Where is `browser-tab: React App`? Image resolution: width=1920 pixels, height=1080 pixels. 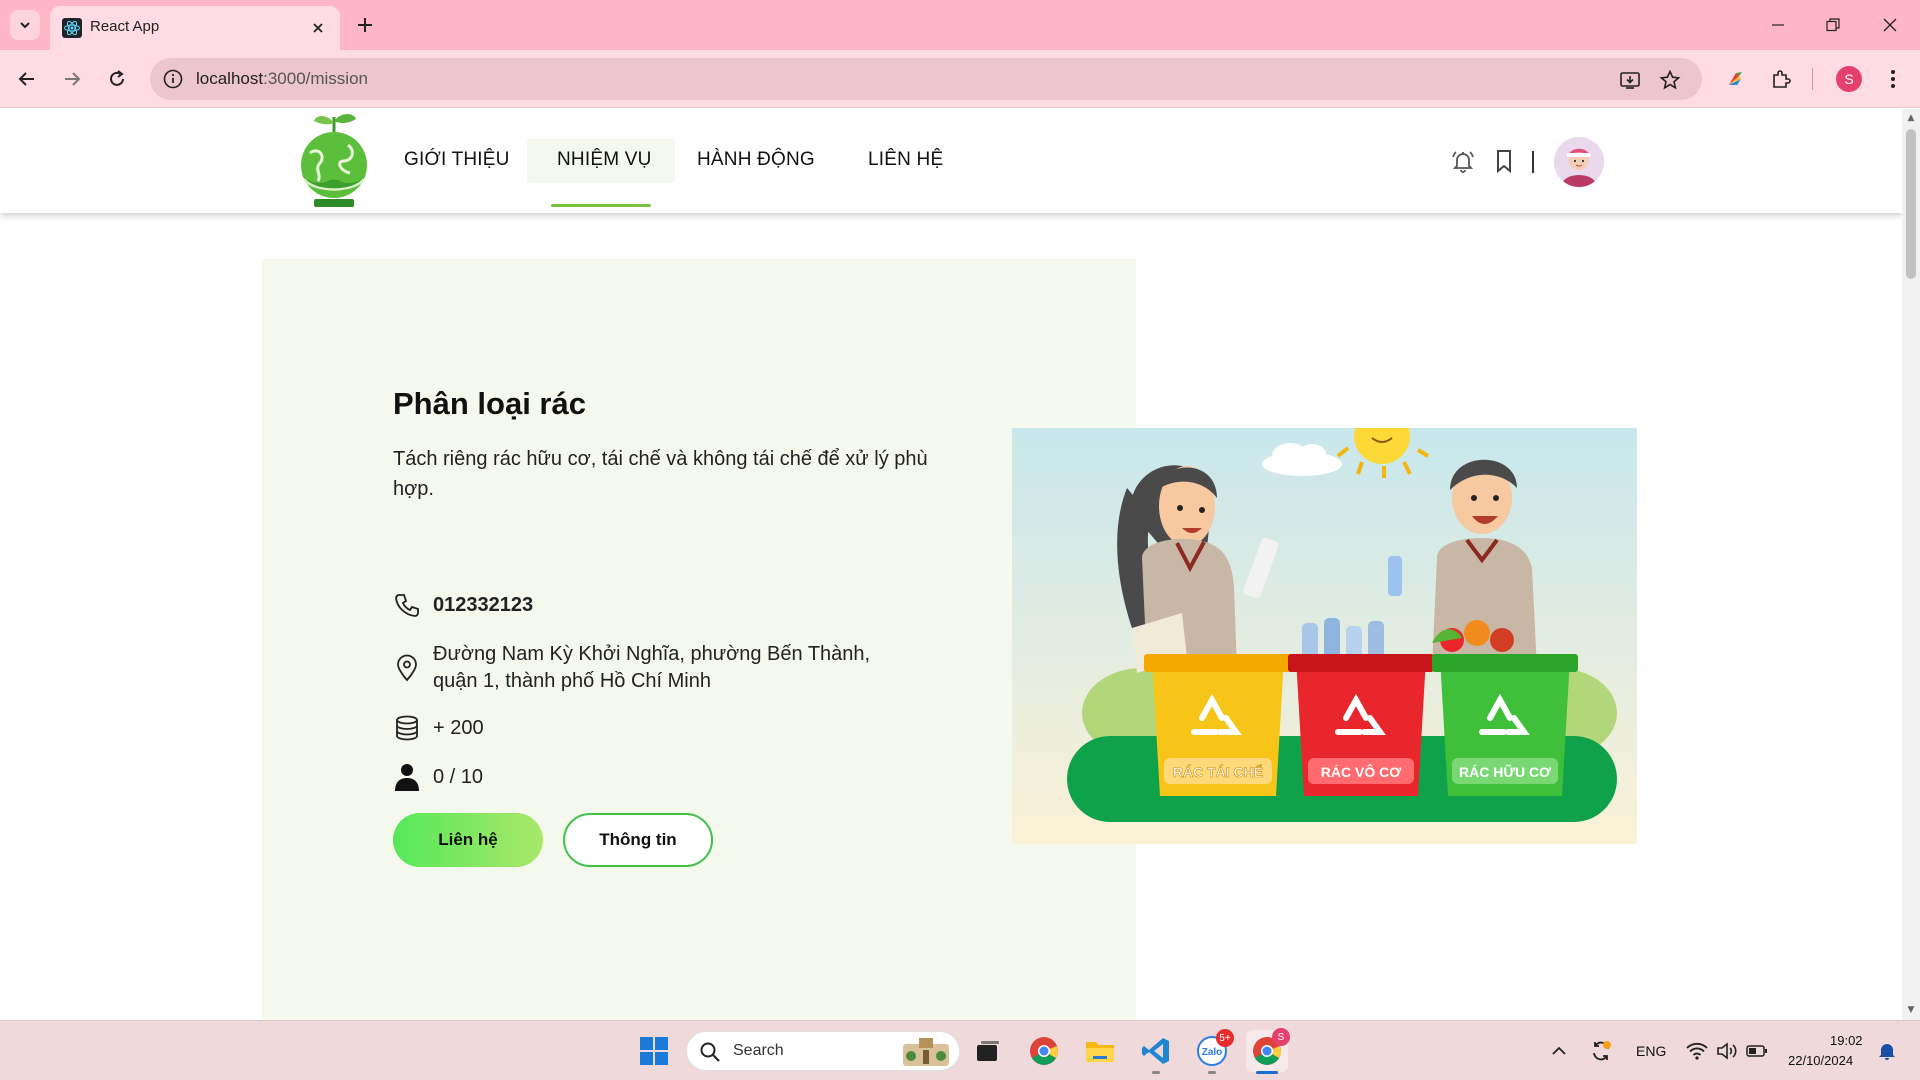
browser-tab: React App is located at coordinates (195, 28).